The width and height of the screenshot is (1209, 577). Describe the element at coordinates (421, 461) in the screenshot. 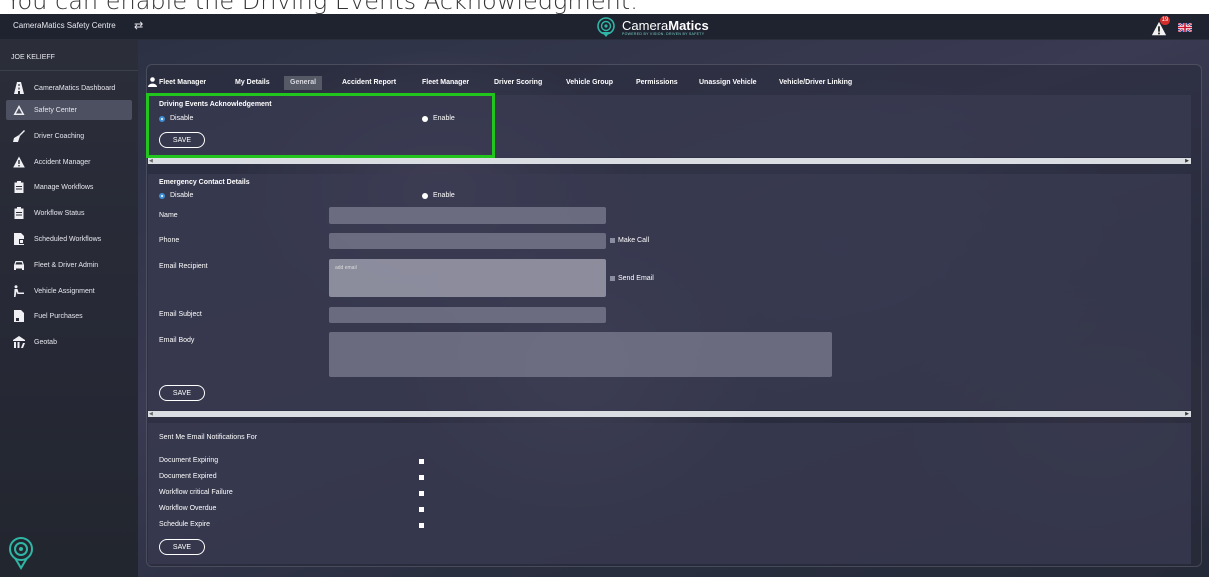

I see `notif-checkbox-document-expiring` at that location.